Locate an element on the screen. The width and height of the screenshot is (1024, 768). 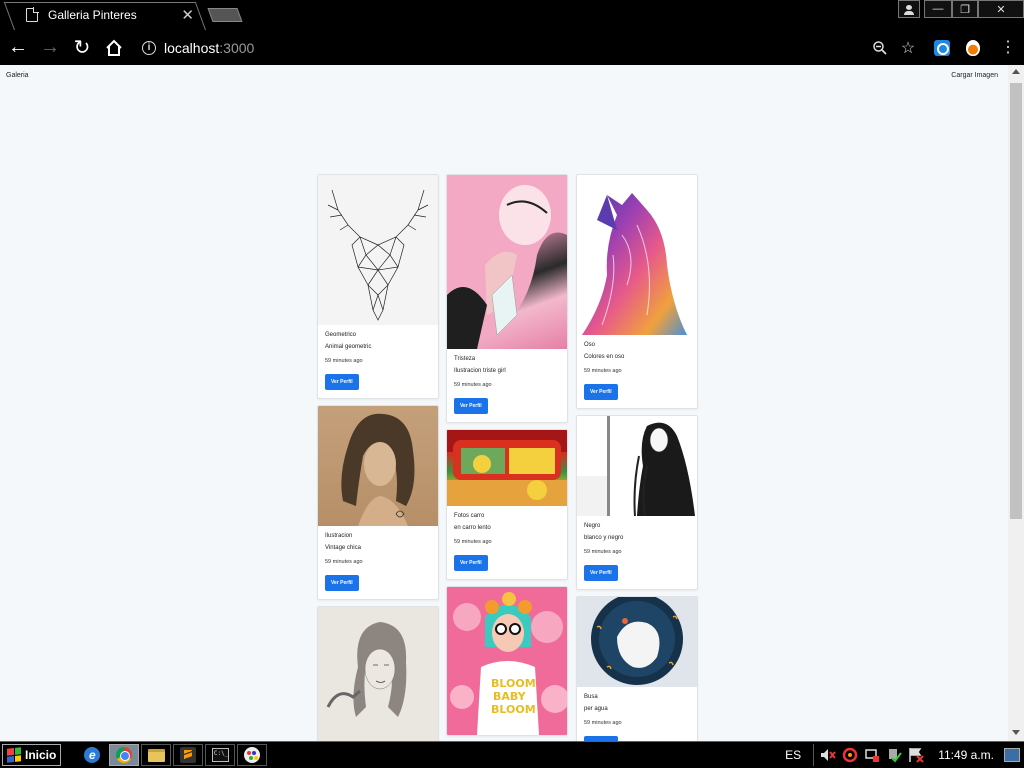
language-indicator: ES is located at coordinates (793, 755).